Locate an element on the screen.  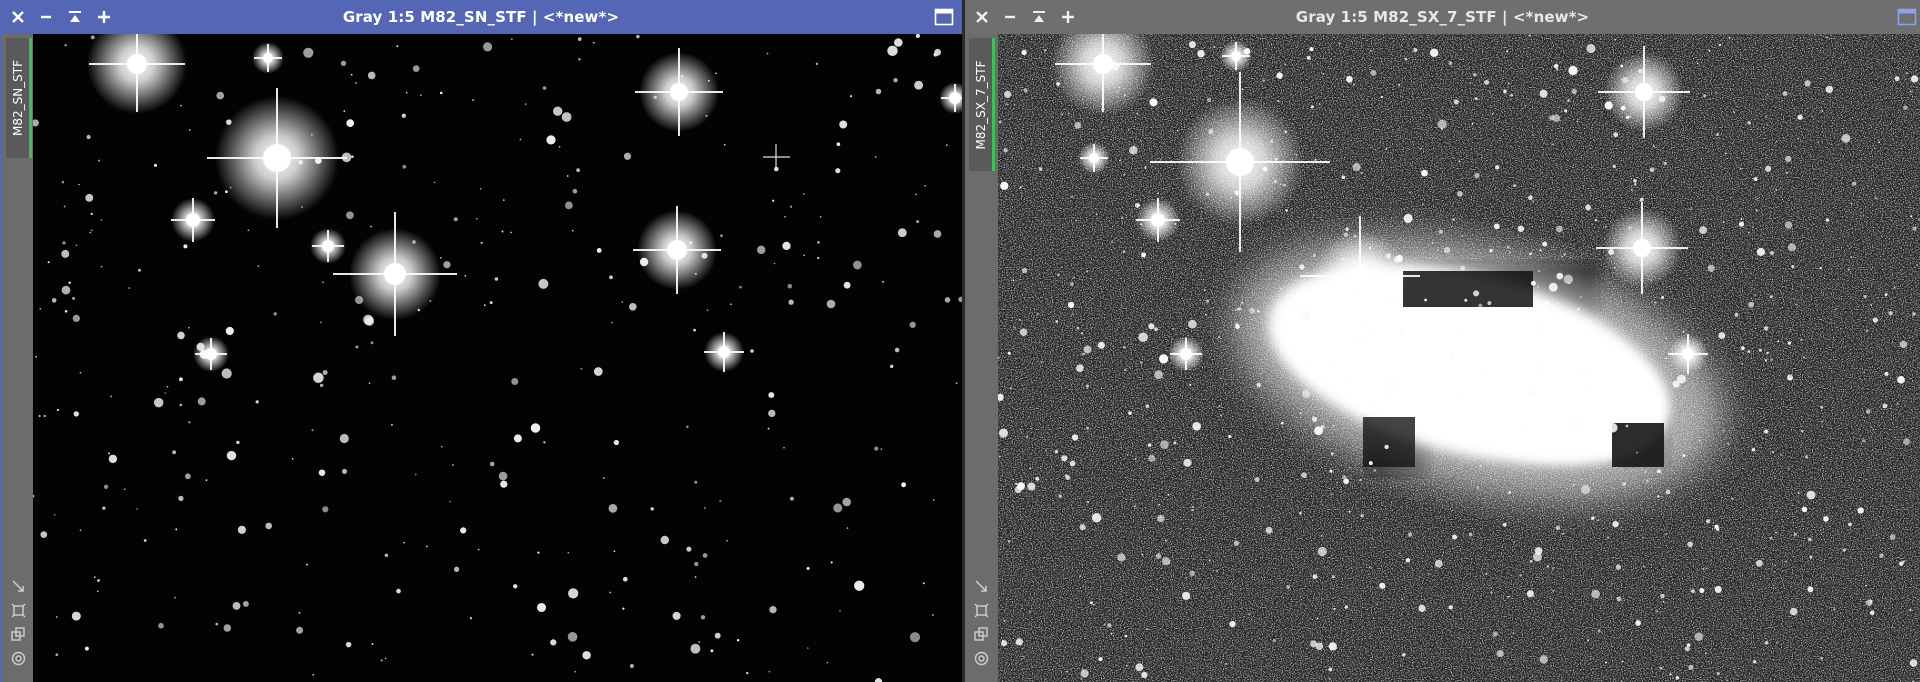
view-tab: M82_SX_7_STF is located at coordinates (982, 104).